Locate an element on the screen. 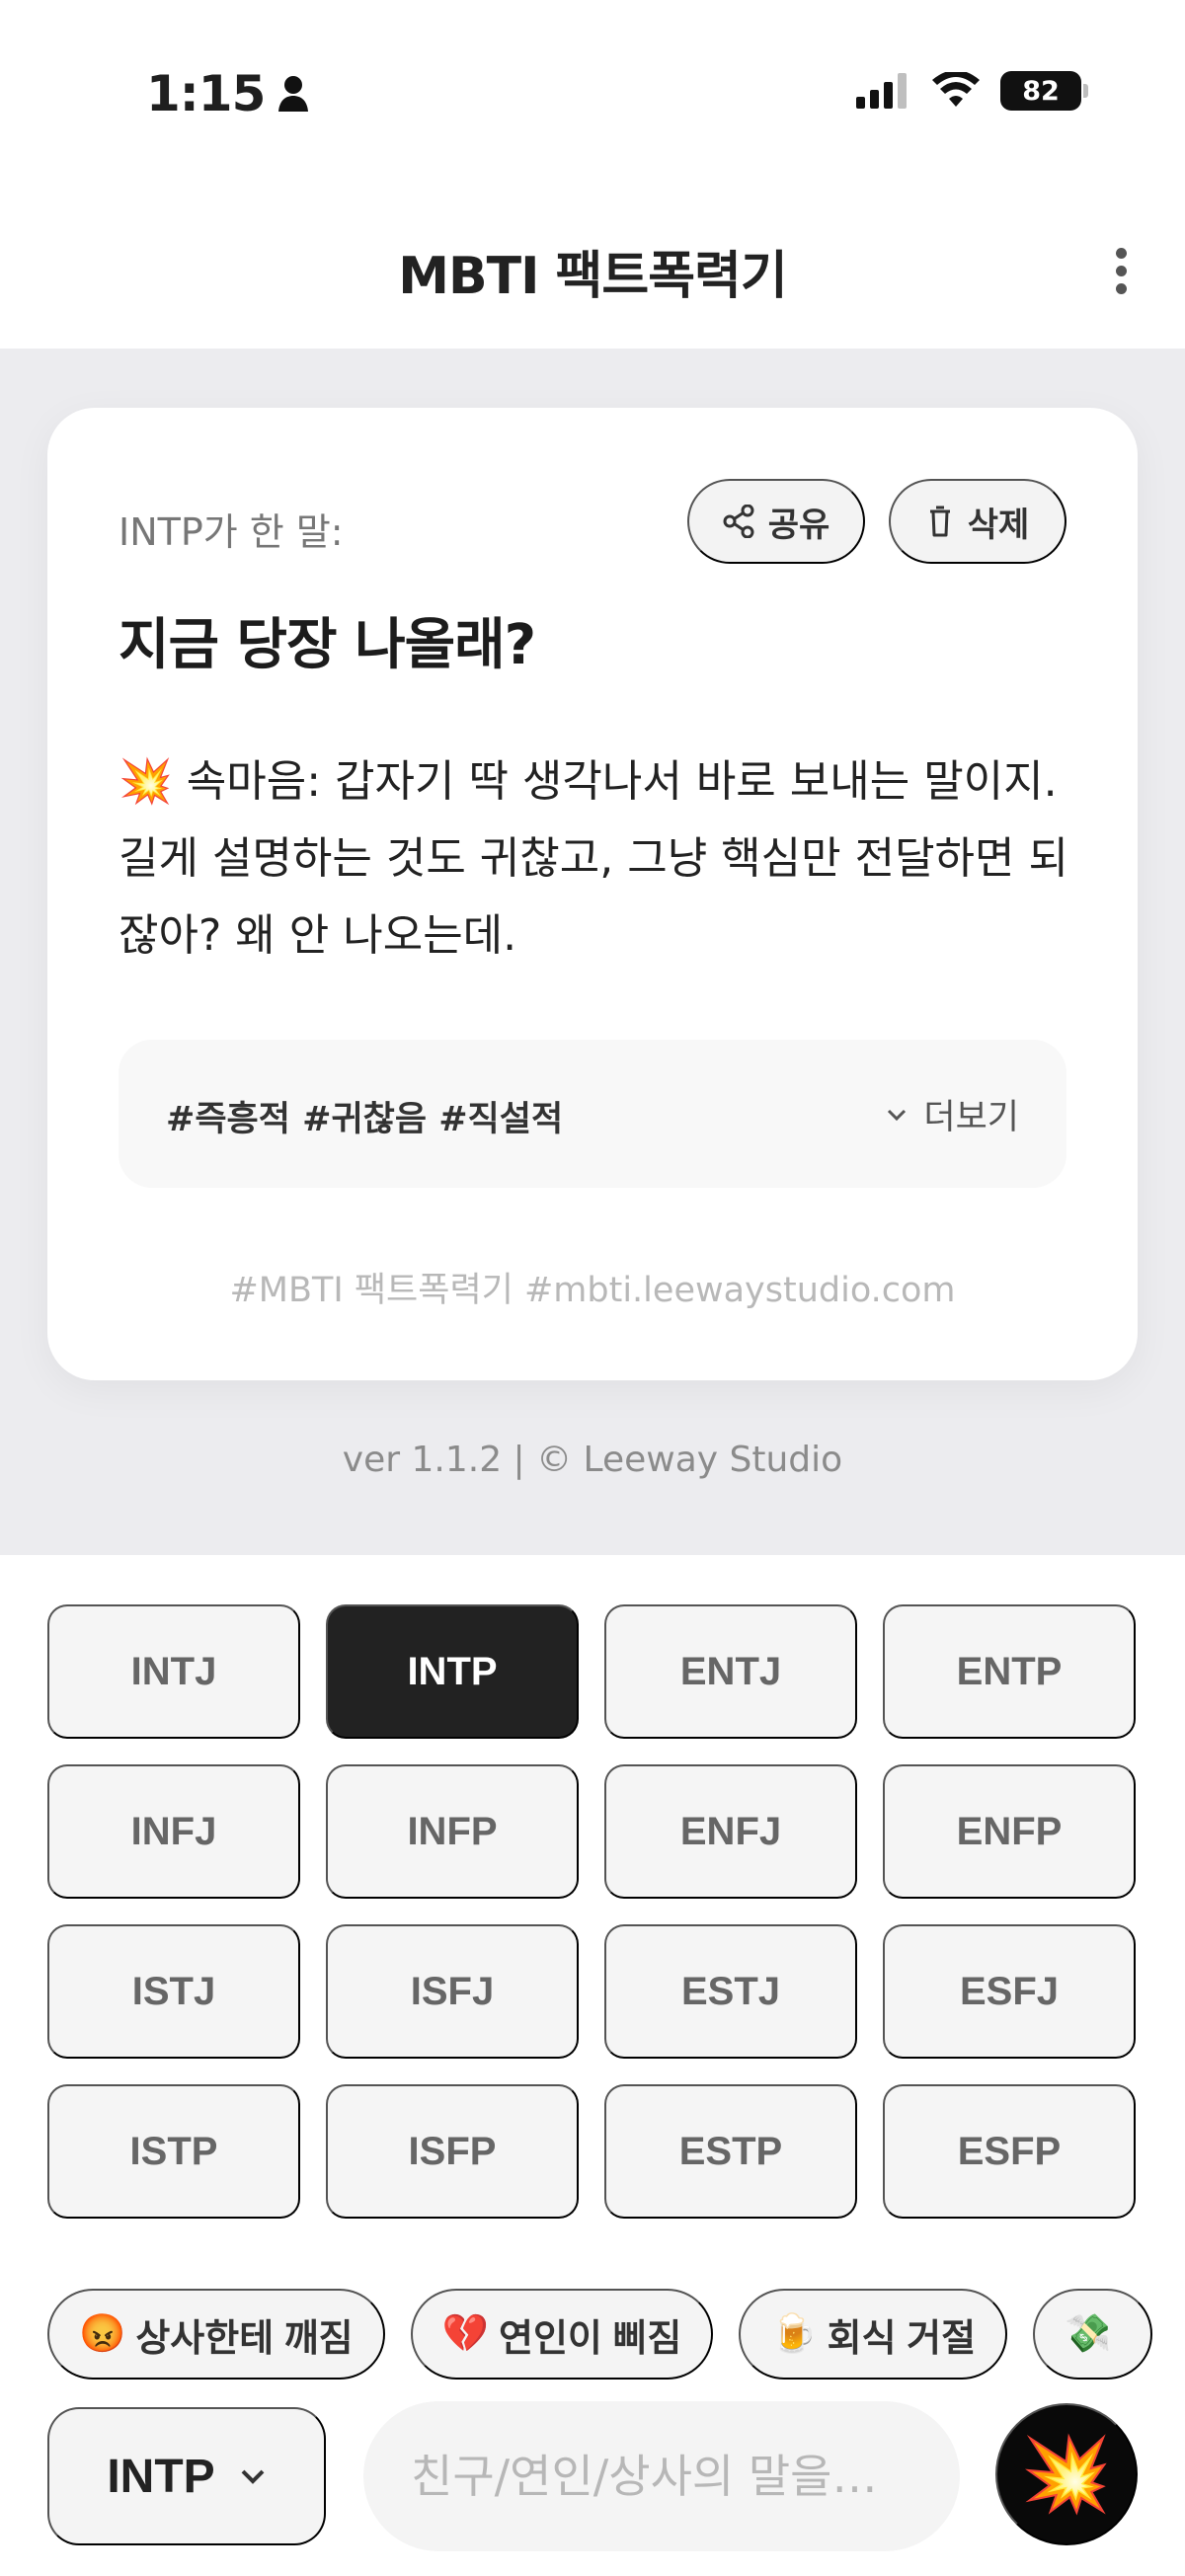 Image resolution: width=1185 pixels, height=2576 pixels. watermark: #MBTI 팩트폭력기 #mbti.leewaystudio.com is located at coordinates (592, 1290).